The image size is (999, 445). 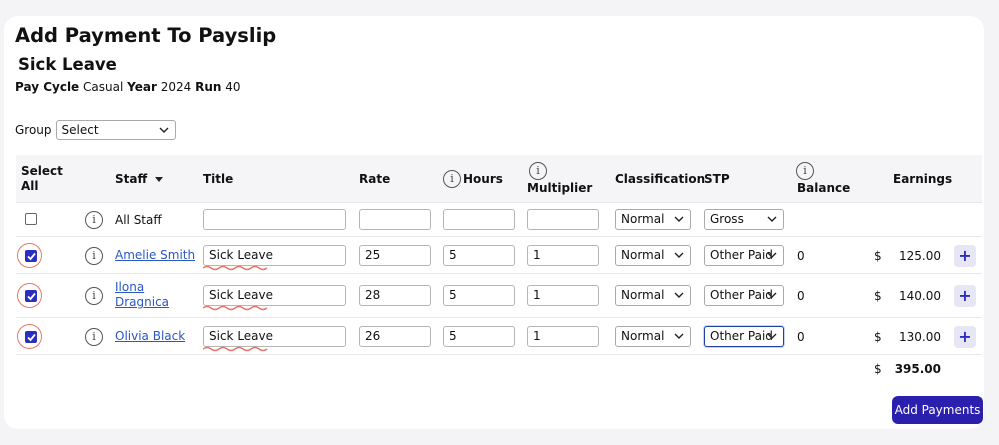 I want to click on select-all-header: Select All, so click(x=42, y=179).